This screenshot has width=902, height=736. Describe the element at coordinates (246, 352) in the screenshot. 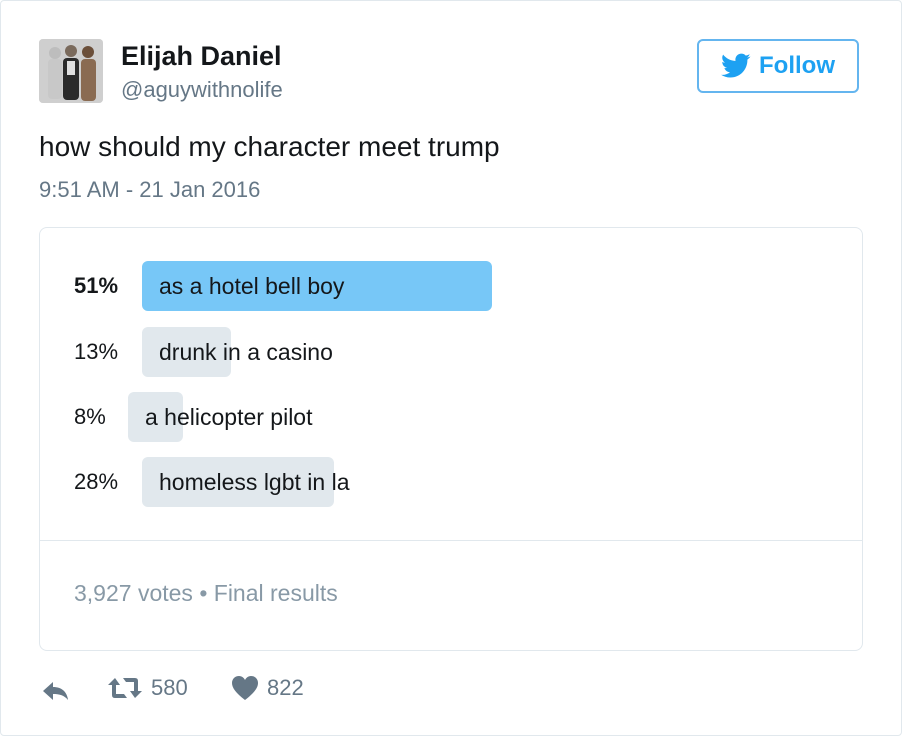

I see `poll-choice-label: drunk in a casino` at that location.